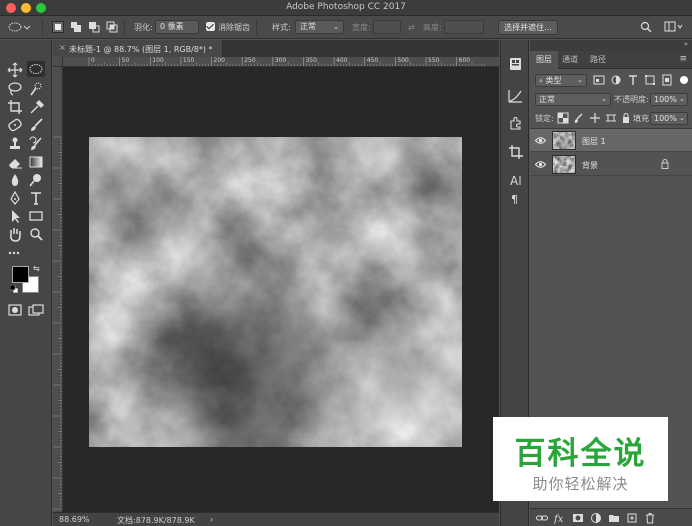 Image resolution: width=692 pixels, height=526 pixels. What do you see at coordinates (411, 27) in the screenshot?
I see `swap-icon: ⇄` at bounding box center [411, 27].